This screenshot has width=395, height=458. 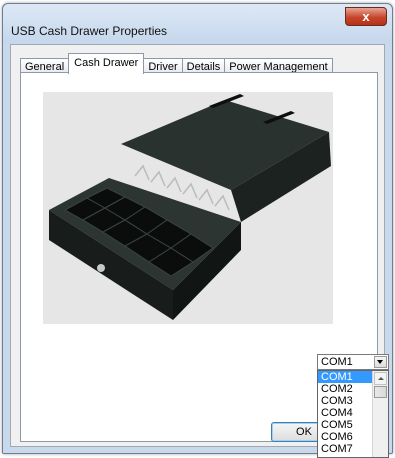 I want to click on tab-cash-drawer: Cash Drawer, so click(x=106, y=63).